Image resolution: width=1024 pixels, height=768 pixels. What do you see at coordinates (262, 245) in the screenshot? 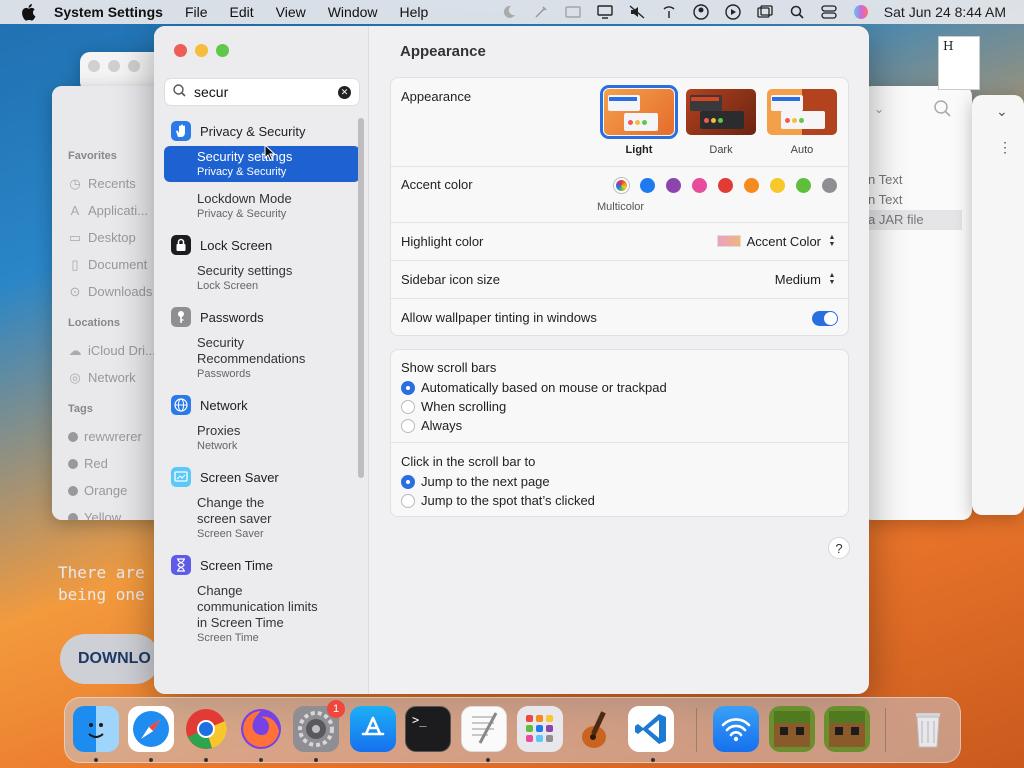
I see `result-group-lock-screen: Lock Screen` at bounding box center [262, 245].